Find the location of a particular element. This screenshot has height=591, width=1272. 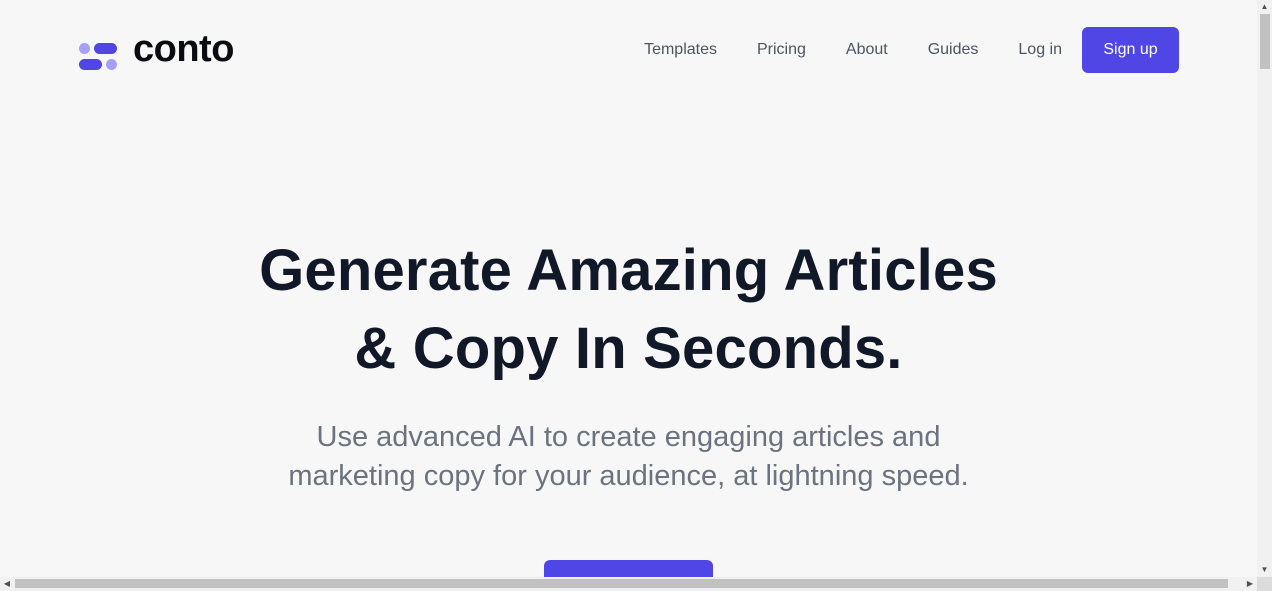

vertical-scrollbar-thumb is located at coordinates (1265, 41).